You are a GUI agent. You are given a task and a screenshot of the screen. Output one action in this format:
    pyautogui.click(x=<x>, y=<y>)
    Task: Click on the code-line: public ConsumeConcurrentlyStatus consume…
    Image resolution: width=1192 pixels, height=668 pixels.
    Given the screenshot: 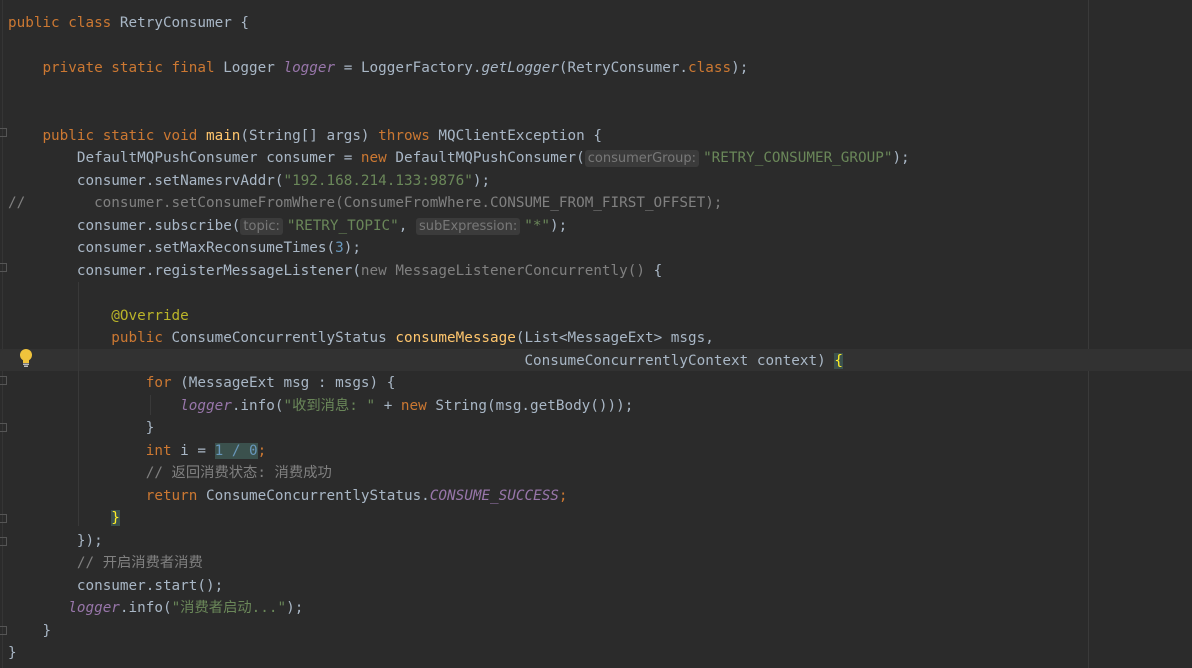 What is the action you would take?
    pyautogui.click(x=459, y=338)
    